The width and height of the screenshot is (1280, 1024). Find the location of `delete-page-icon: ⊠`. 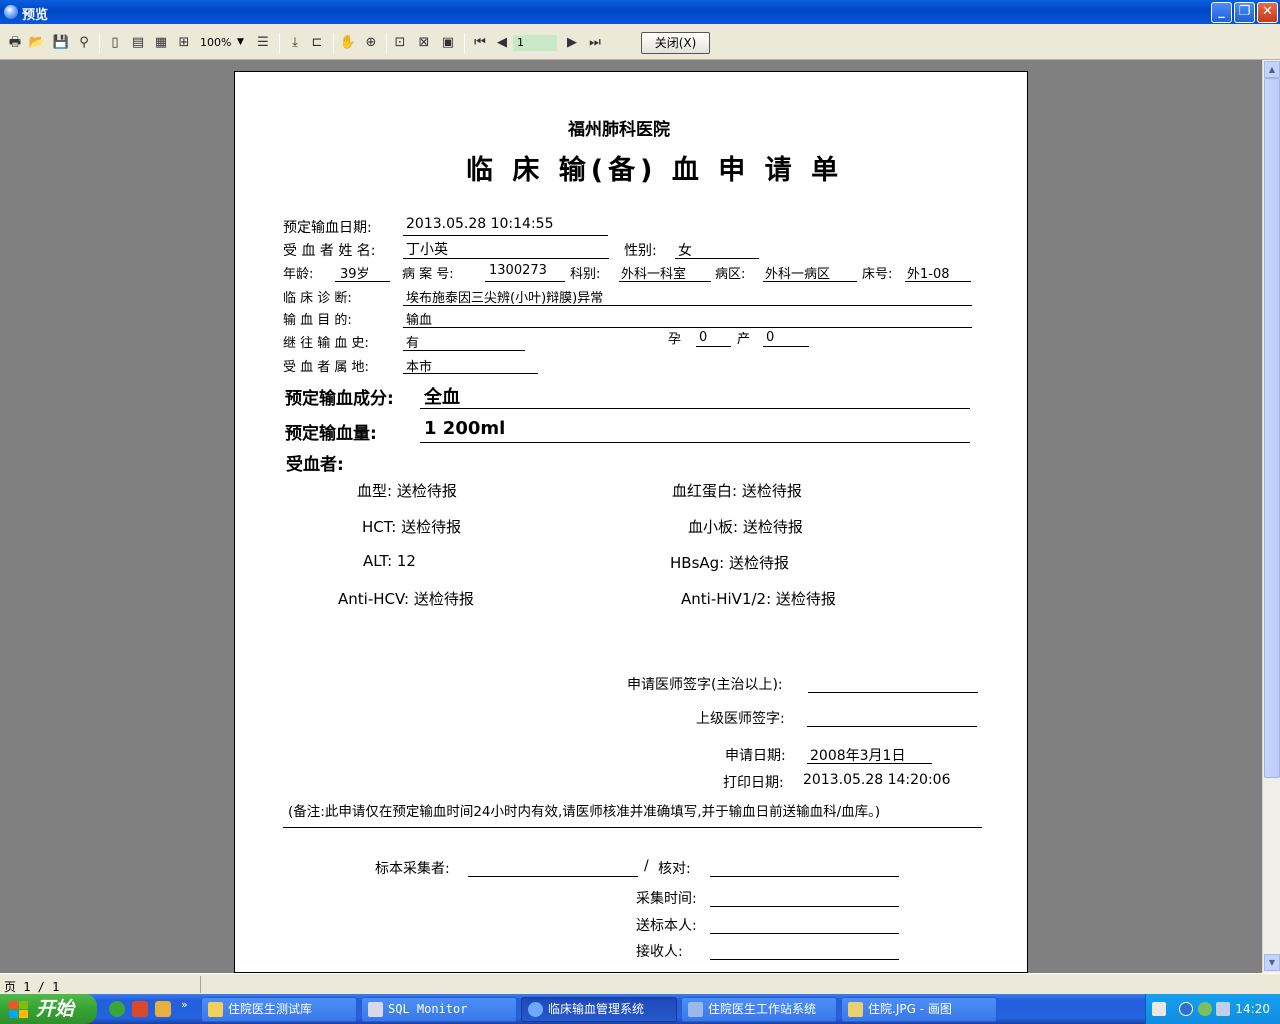

delete-page-icon: ⊠ is located at coordinates (424, 43).